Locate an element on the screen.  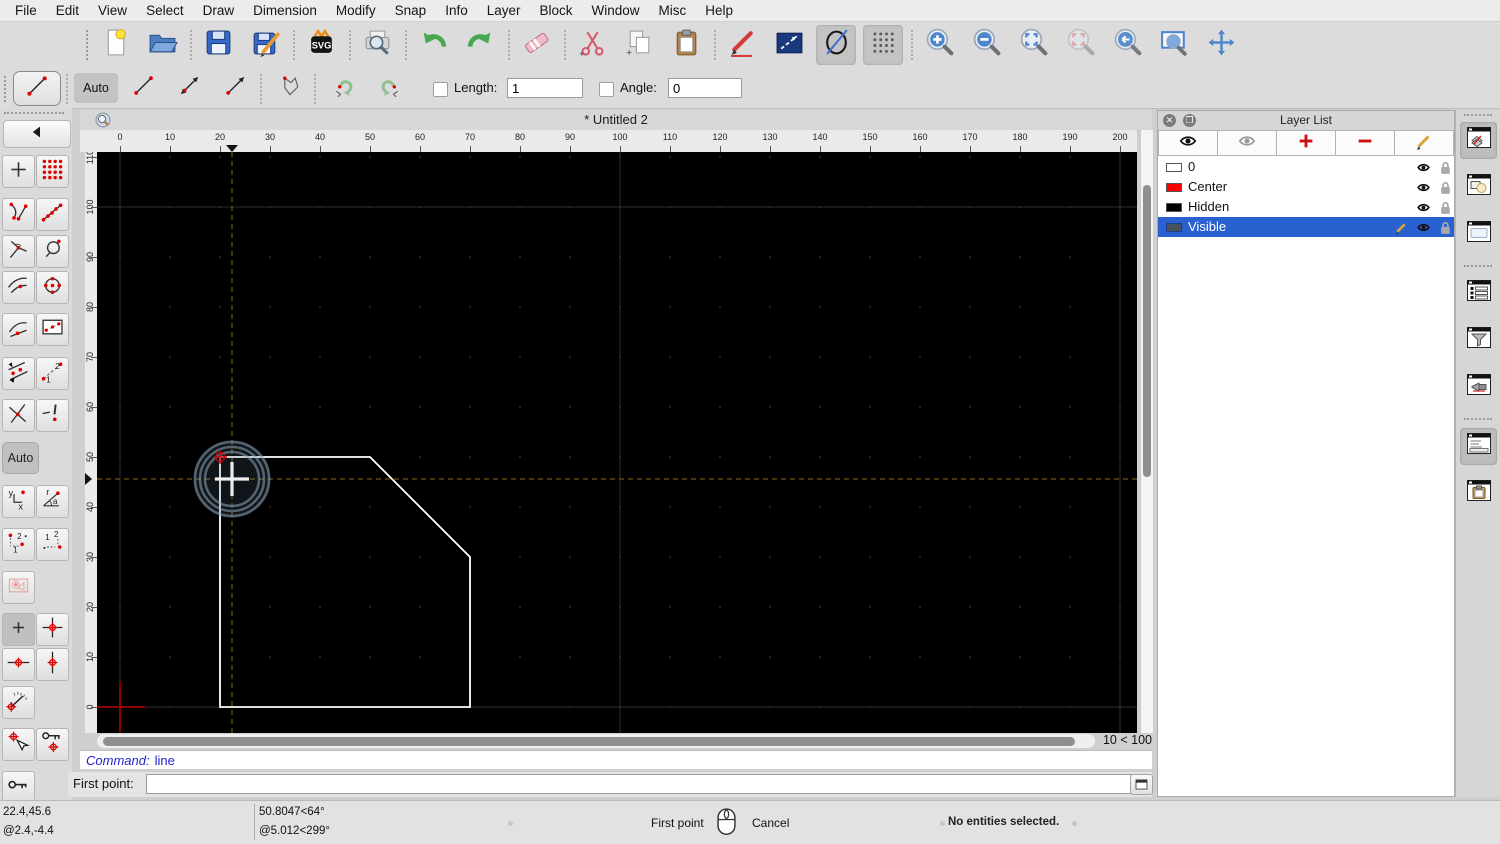
coordinate-cartesian-button: yx is located at coordinates (18, 501).